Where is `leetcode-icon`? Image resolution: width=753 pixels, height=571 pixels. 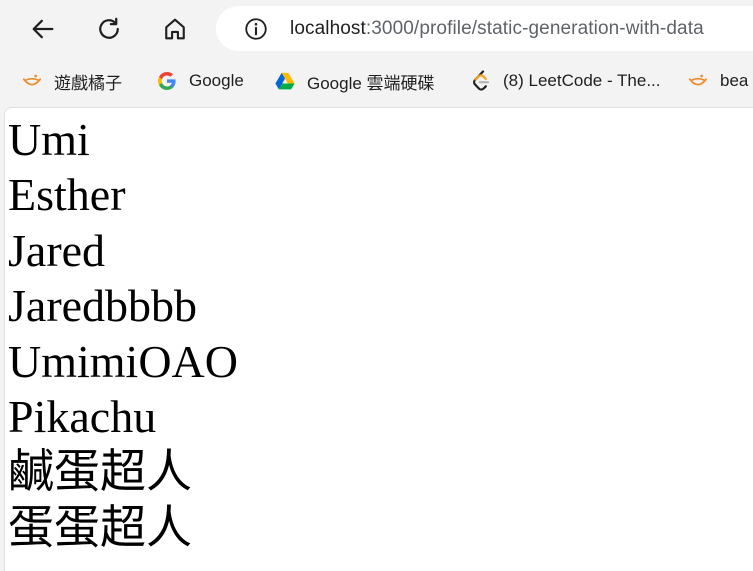 leetcode-icon is located at coordinates (481, 80).